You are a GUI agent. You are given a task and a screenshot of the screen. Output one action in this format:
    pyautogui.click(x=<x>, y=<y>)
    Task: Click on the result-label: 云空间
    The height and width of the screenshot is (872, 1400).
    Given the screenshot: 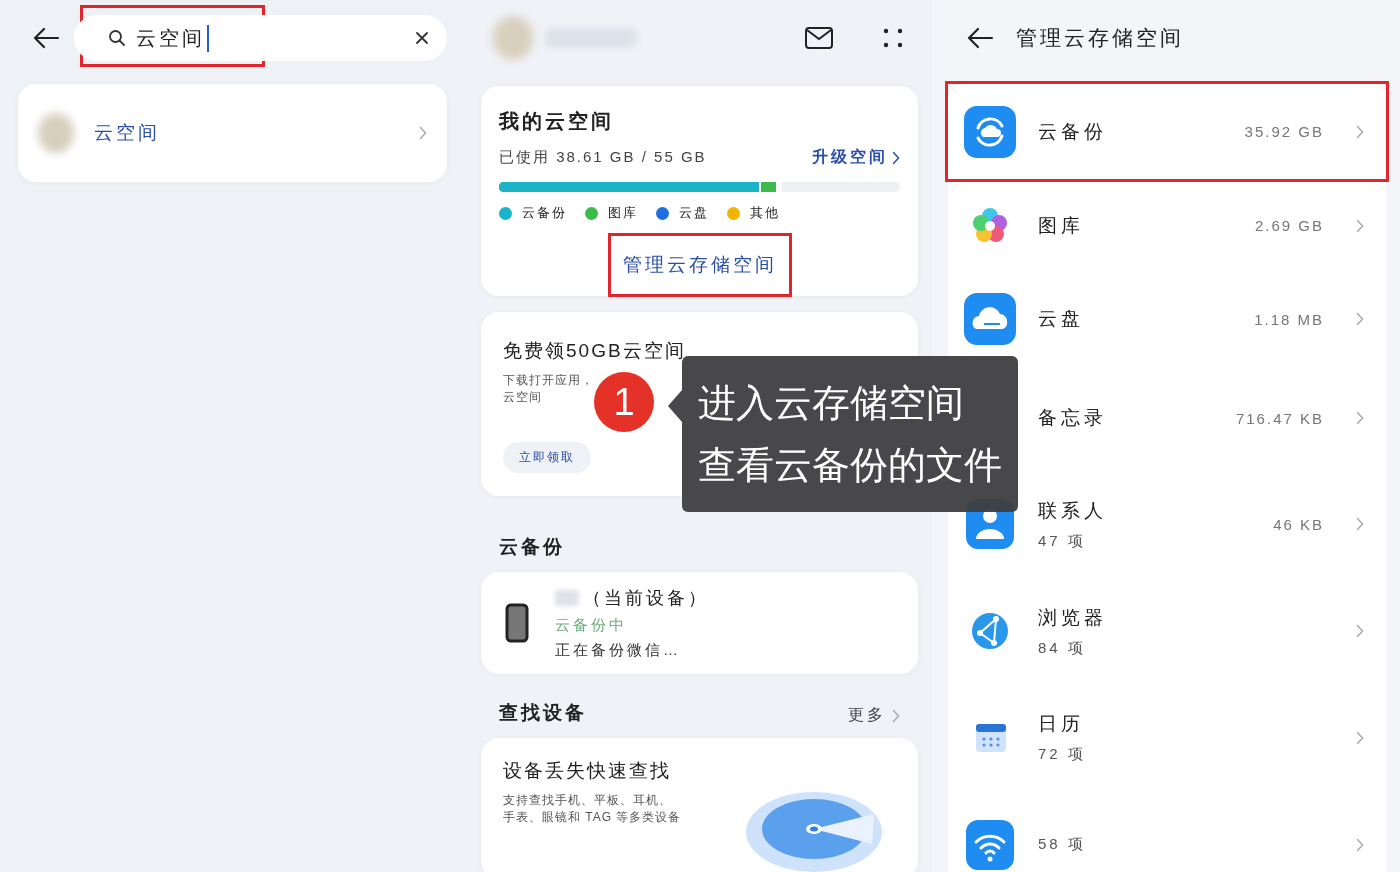 What is the action you would take?
    pyautogui.click(x=127, y=133)
    